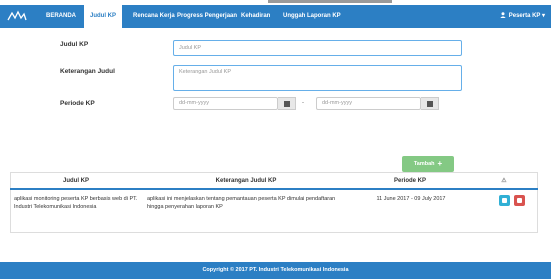 This screenshot has height=279, width=551. I want to click on calendar-end-button, so click(430, 103).